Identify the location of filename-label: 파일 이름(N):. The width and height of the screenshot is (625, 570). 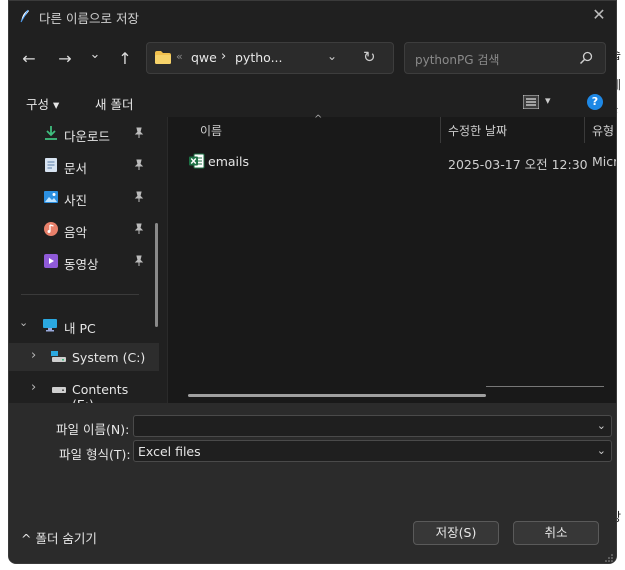
(93, 429).